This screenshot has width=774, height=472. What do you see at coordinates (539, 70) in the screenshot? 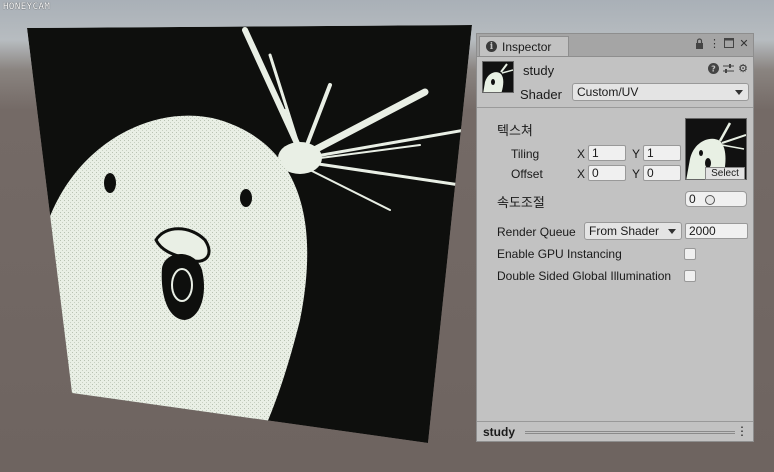
I see `material-name: study` at bounding box center [539, 70].